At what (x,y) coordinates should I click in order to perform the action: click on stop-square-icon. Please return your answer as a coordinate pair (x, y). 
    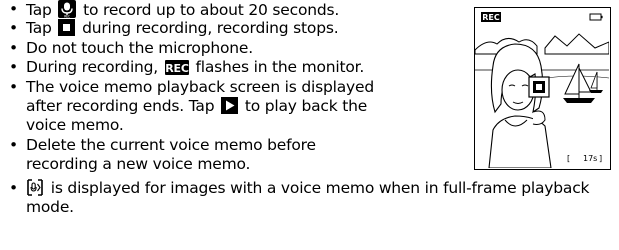
    Looking at the image, I should click on (67, 30).